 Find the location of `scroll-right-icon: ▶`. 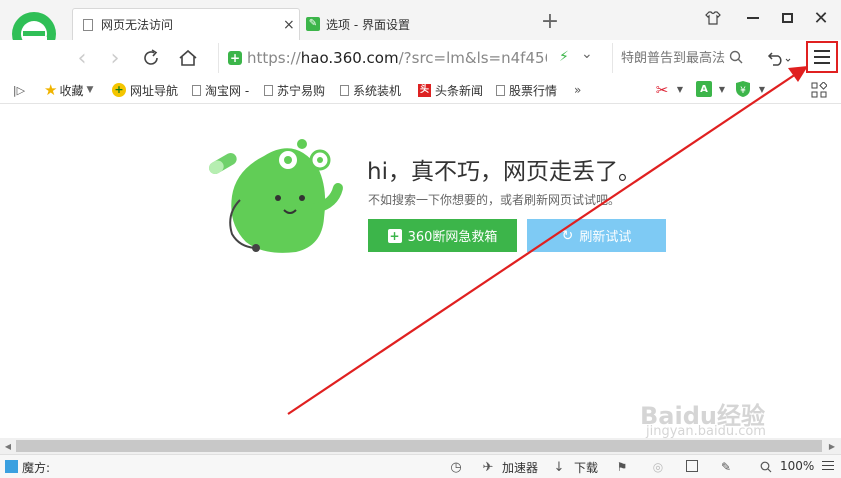

scroll-right-icon: ▶ is located at coordinates (832, 446).